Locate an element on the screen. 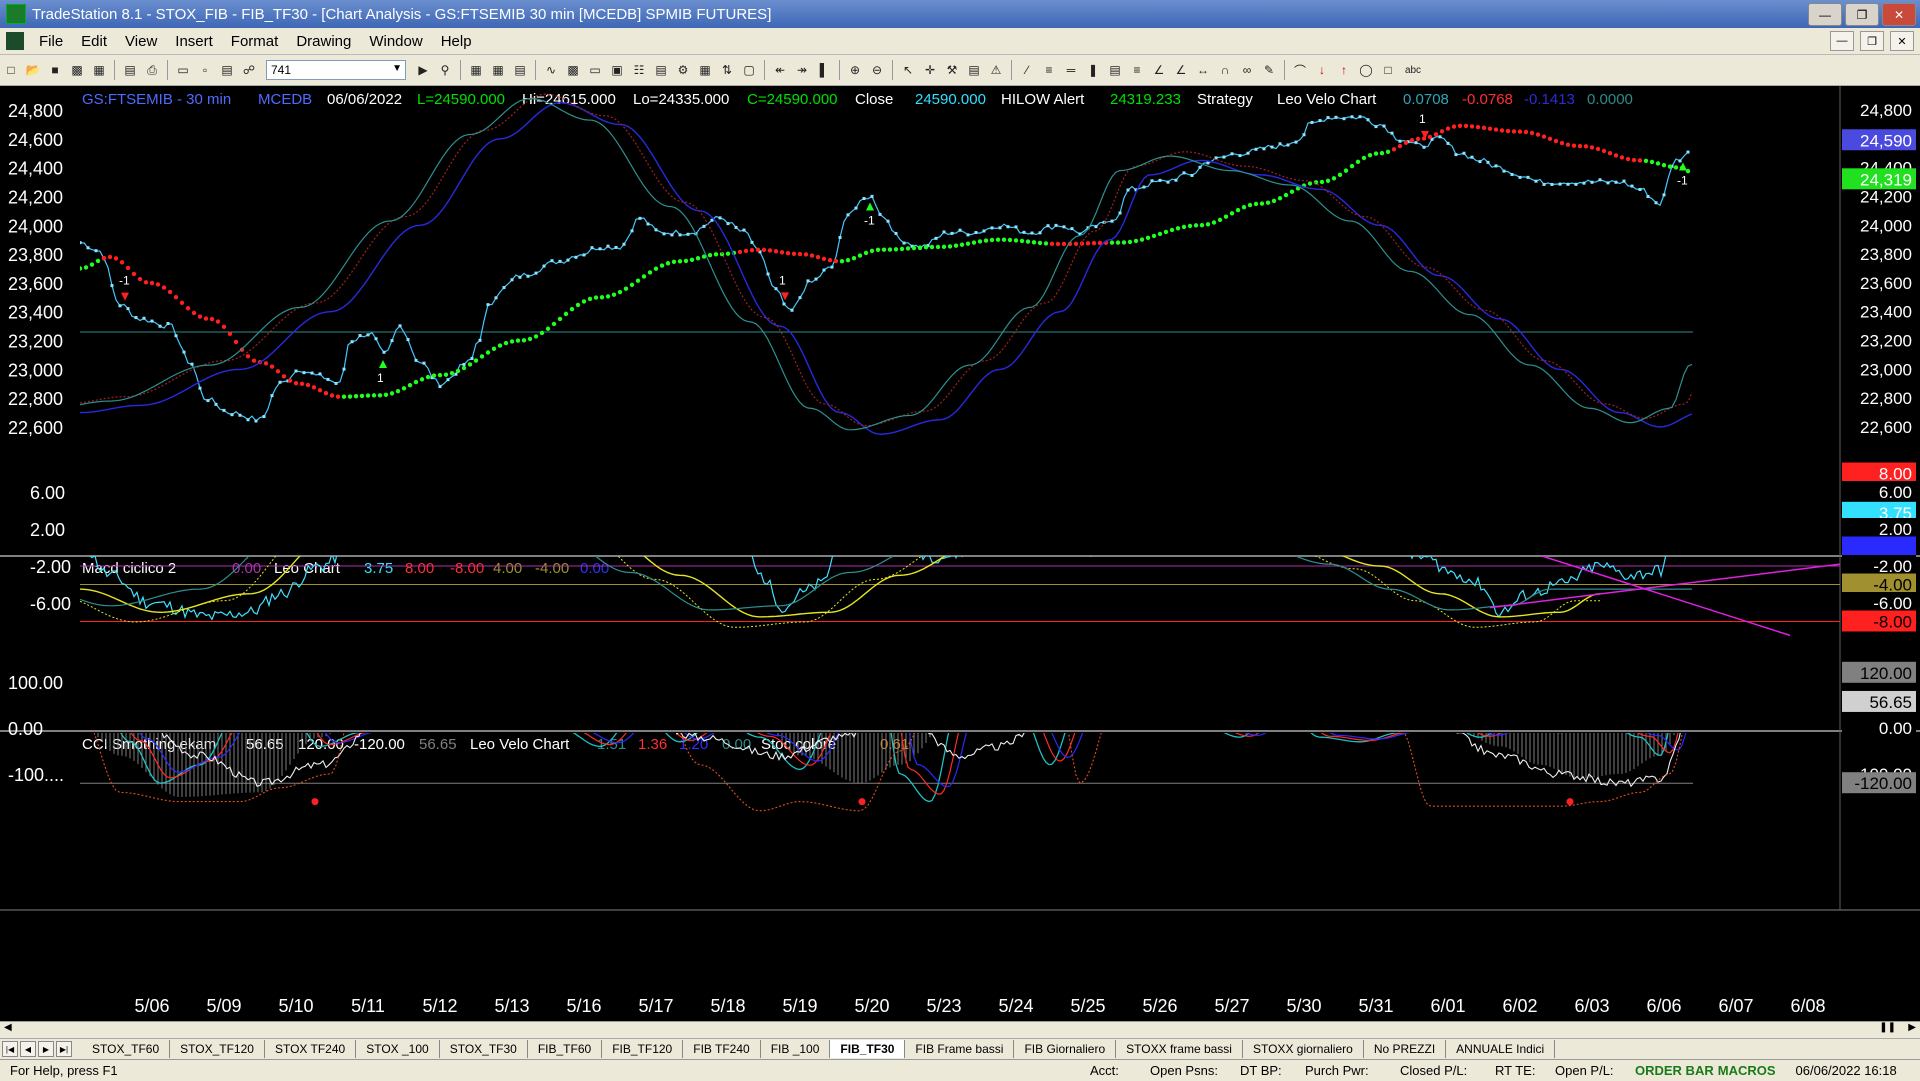  arrow-icon: ↔ is located at coordinates (1203, 70).